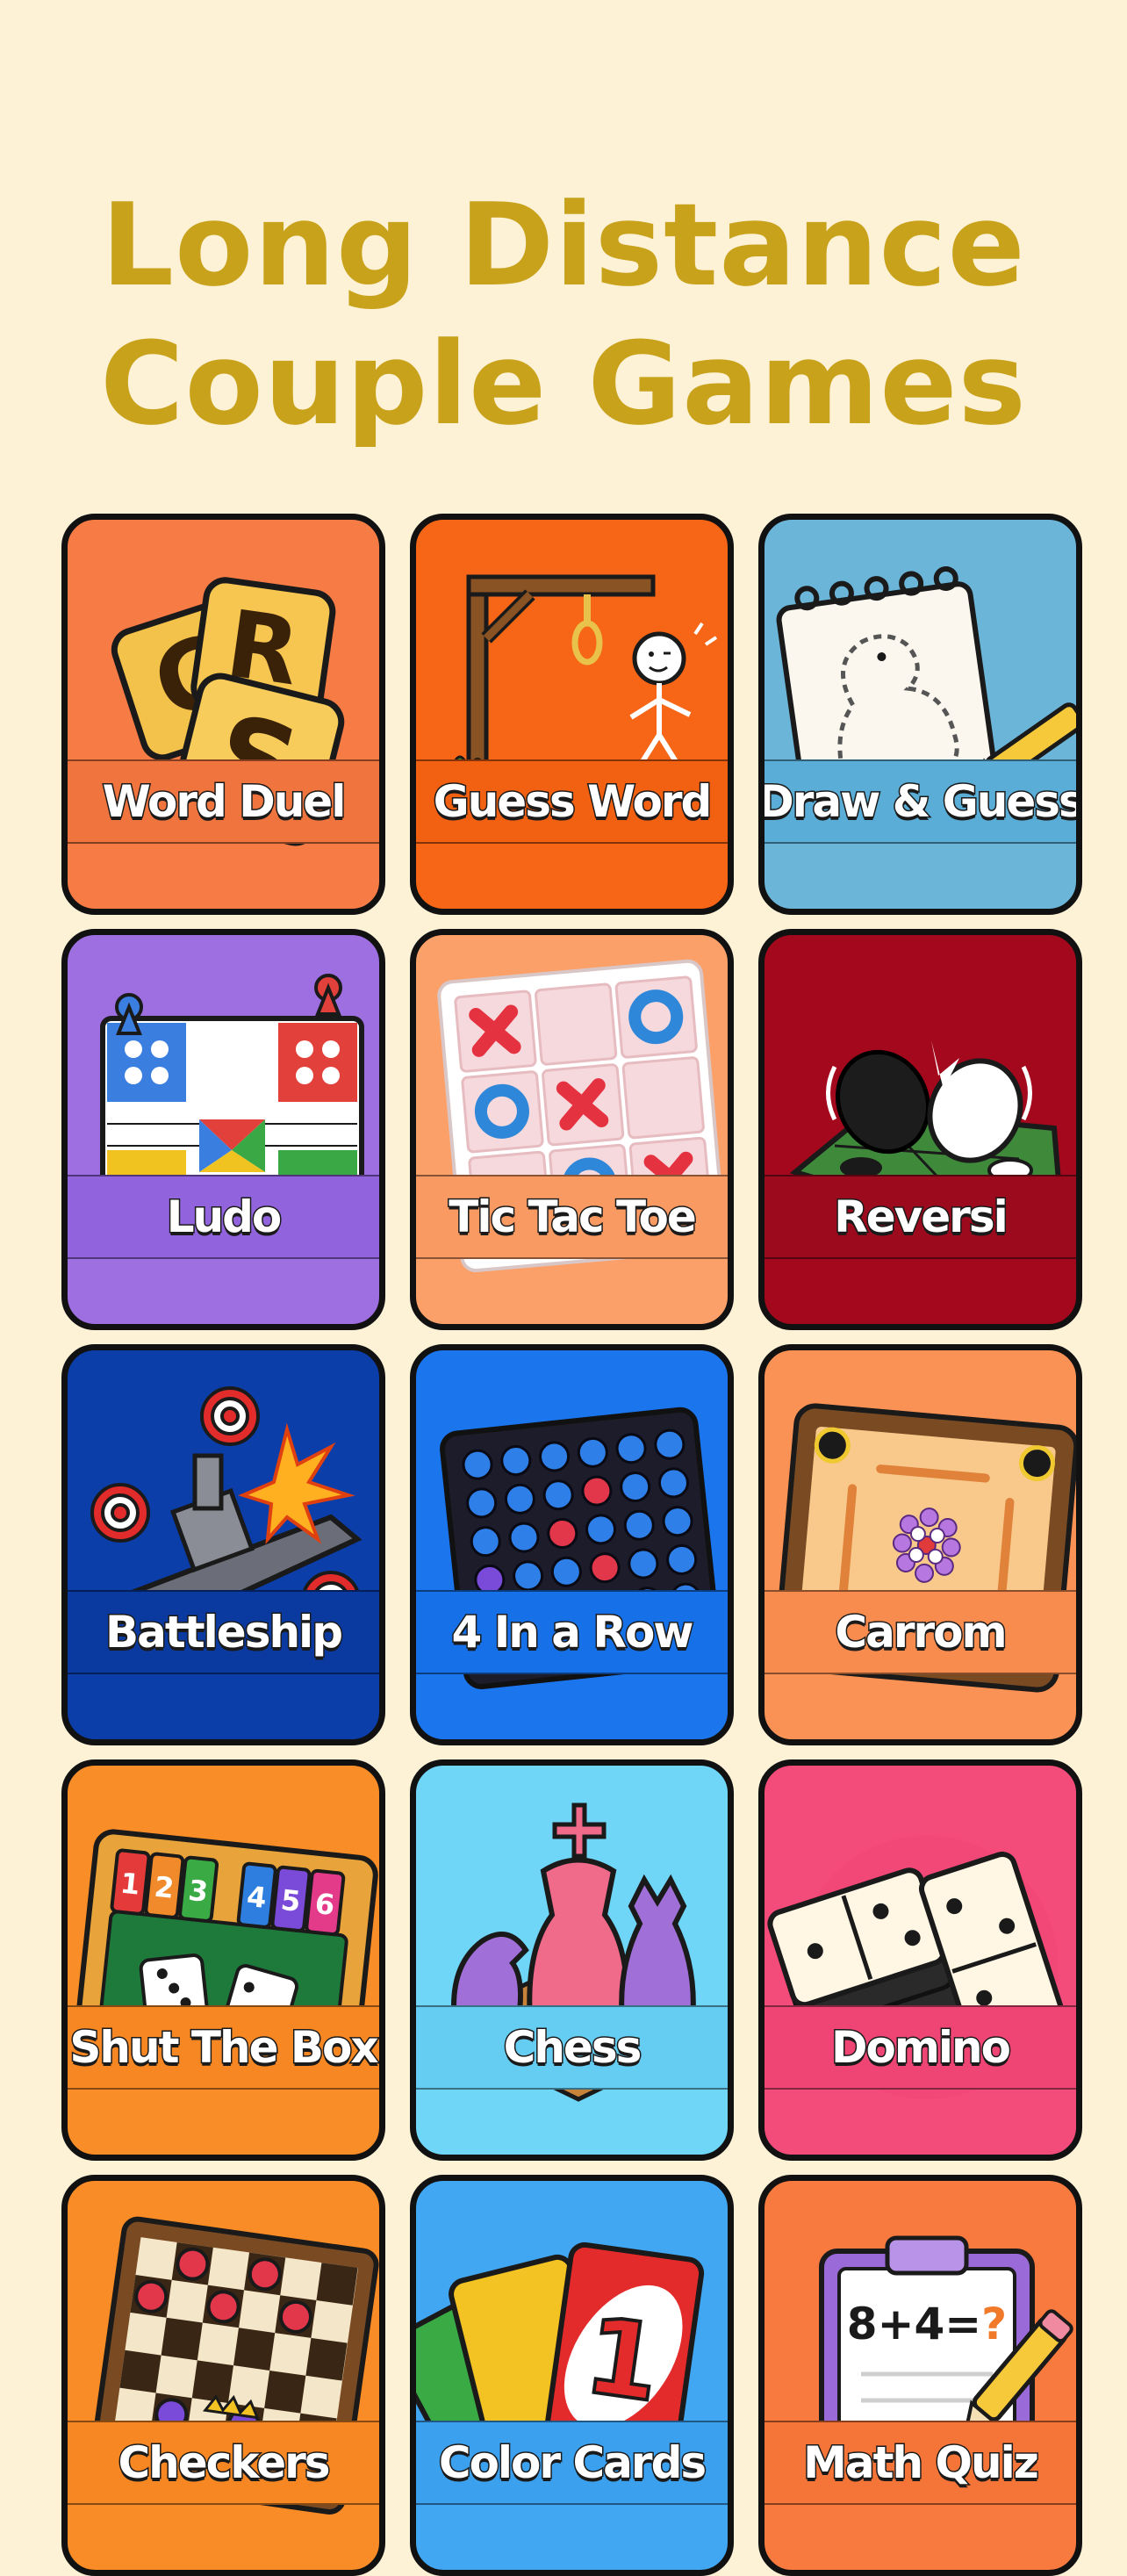  Describe the element at coordinates (228, 711) in the screenshot. I see `letter-tiles-icon: C R S` at that location.